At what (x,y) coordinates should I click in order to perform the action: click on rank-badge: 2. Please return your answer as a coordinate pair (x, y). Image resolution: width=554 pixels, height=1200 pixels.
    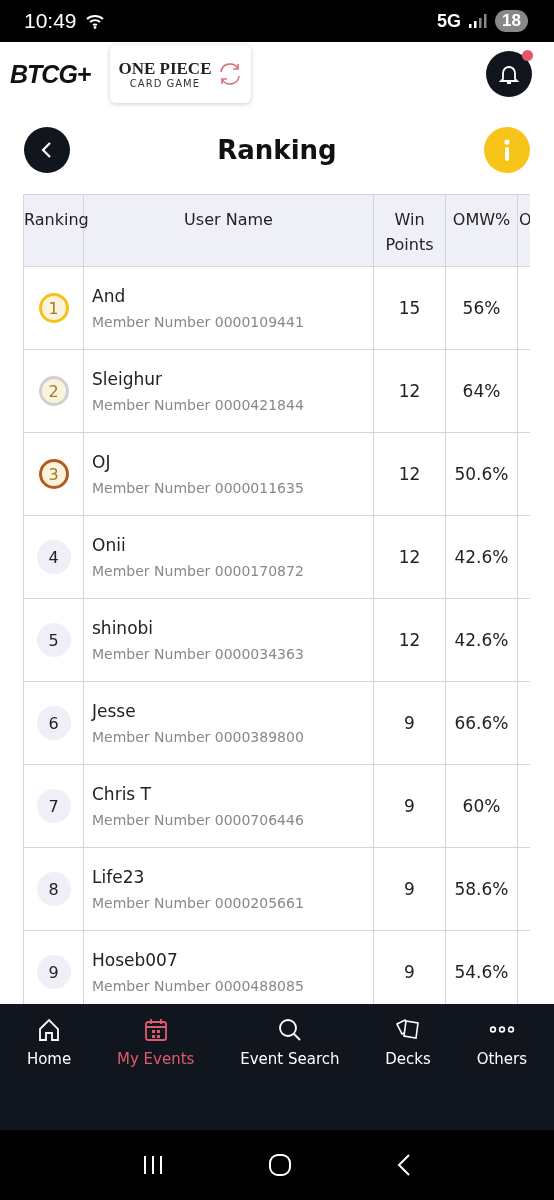
    Looking at the image, I should click on (53, 391).